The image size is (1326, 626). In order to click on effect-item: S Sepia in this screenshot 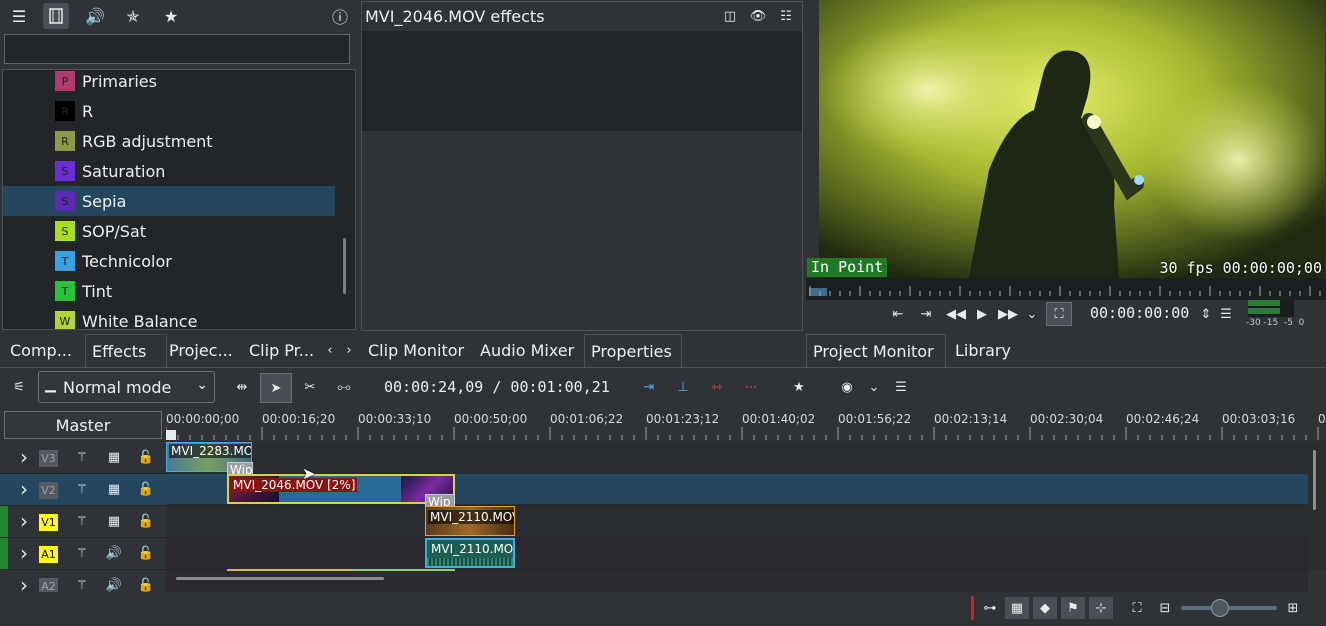, I will do `click(169, 201)`.